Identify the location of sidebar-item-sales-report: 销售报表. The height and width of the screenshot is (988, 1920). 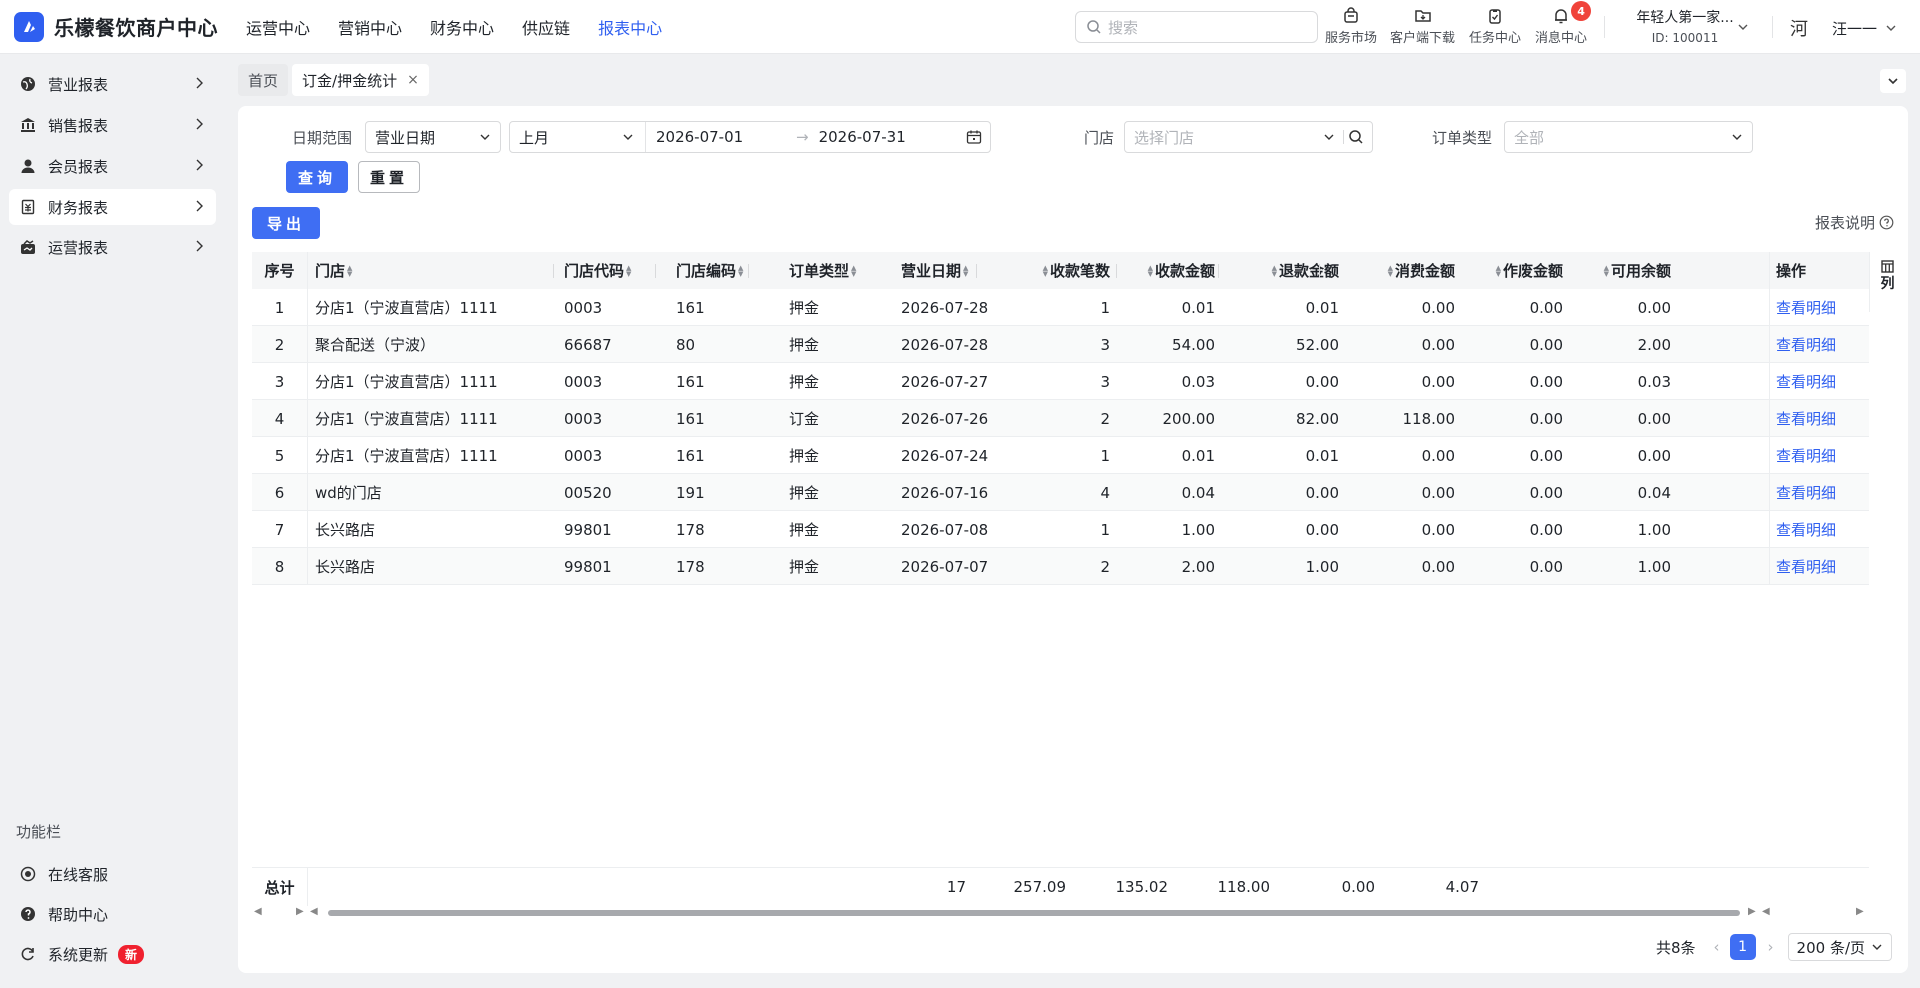
(112, 125).